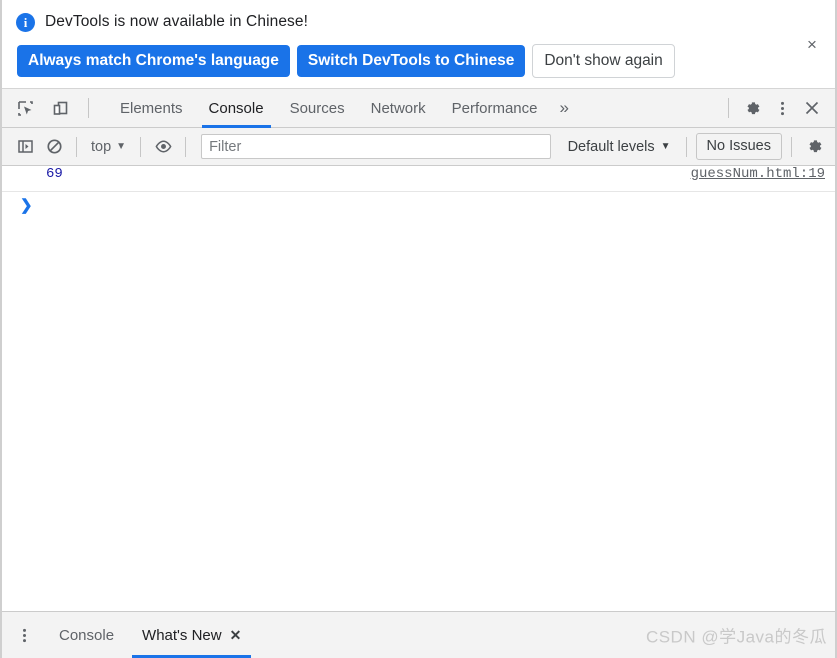 The height and width of the screenshot is (658, 837). I want to click on console-sidebar-icon, so click(25, 147).